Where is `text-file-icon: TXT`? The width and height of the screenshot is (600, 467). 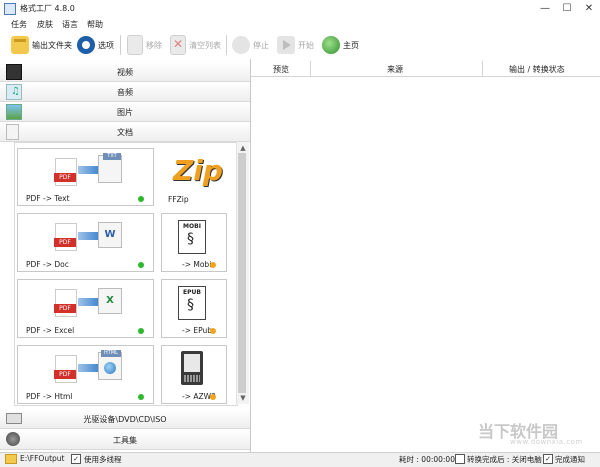
text-file-icon: TXT is located at coordinates (110, 168).